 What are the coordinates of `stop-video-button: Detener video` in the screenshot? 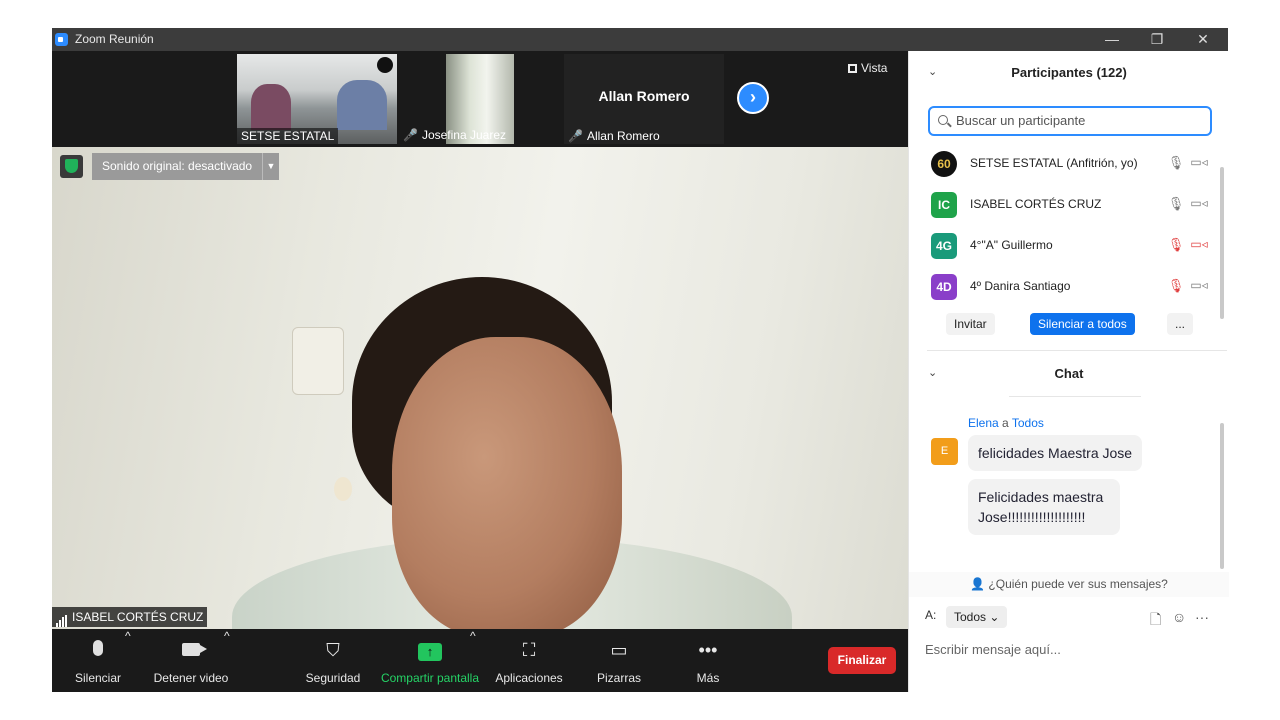 It's located at (191, 660).